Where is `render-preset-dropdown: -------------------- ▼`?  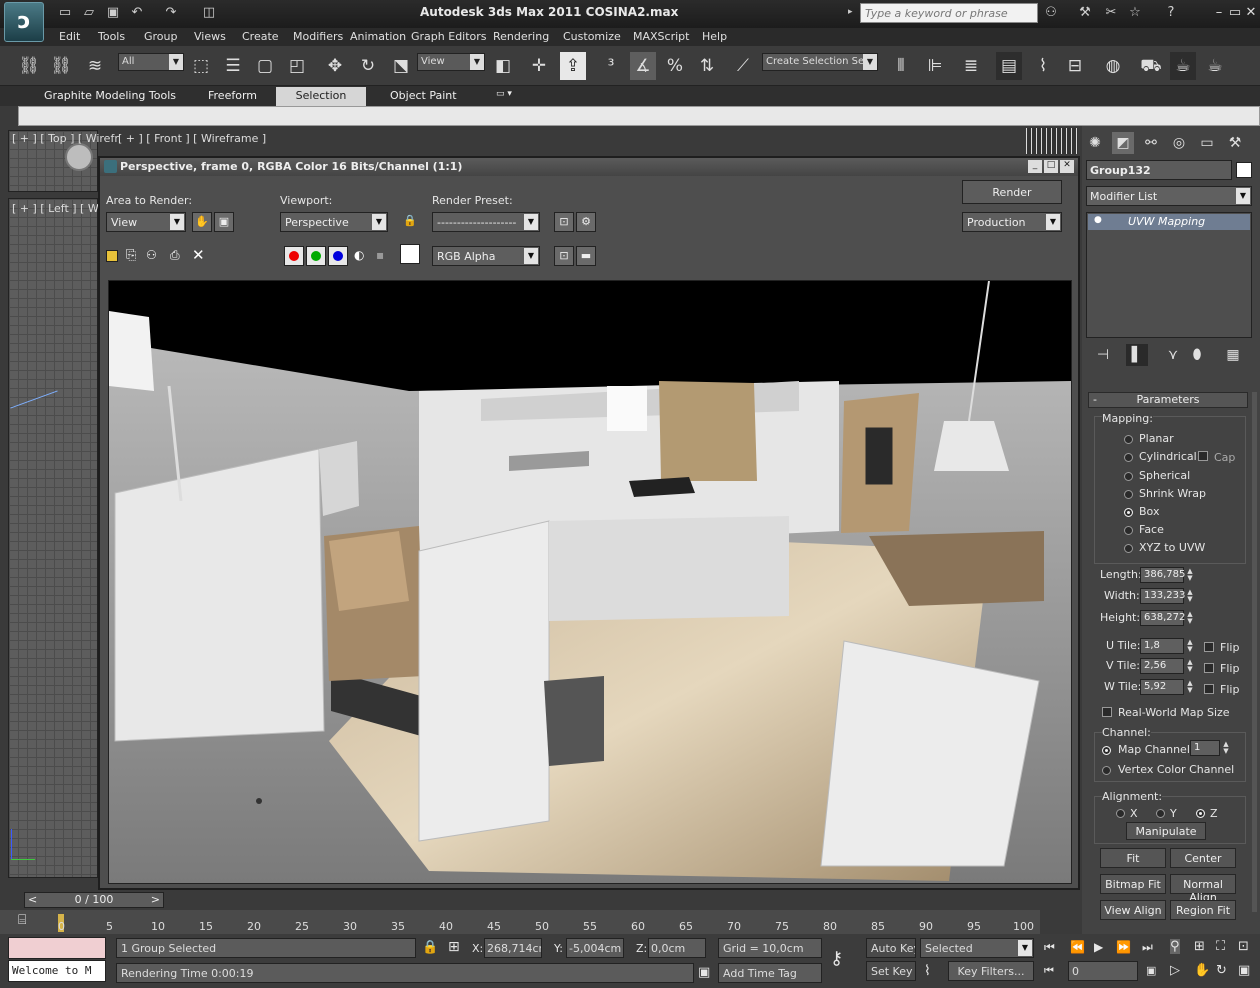
render-preset-dropdown: -------------------- ▼ is located at coordinates (486, 222).